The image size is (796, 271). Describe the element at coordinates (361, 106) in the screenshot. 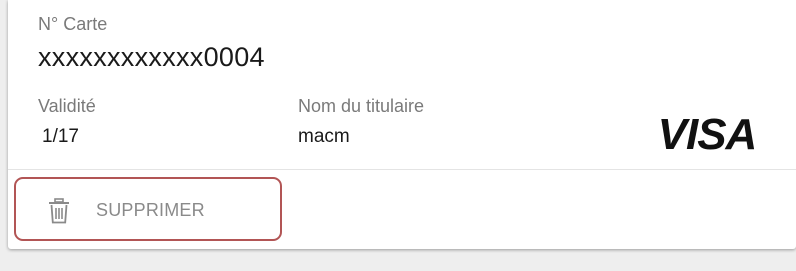

I see `cardholder-label: Nom du titulaire` at that location.